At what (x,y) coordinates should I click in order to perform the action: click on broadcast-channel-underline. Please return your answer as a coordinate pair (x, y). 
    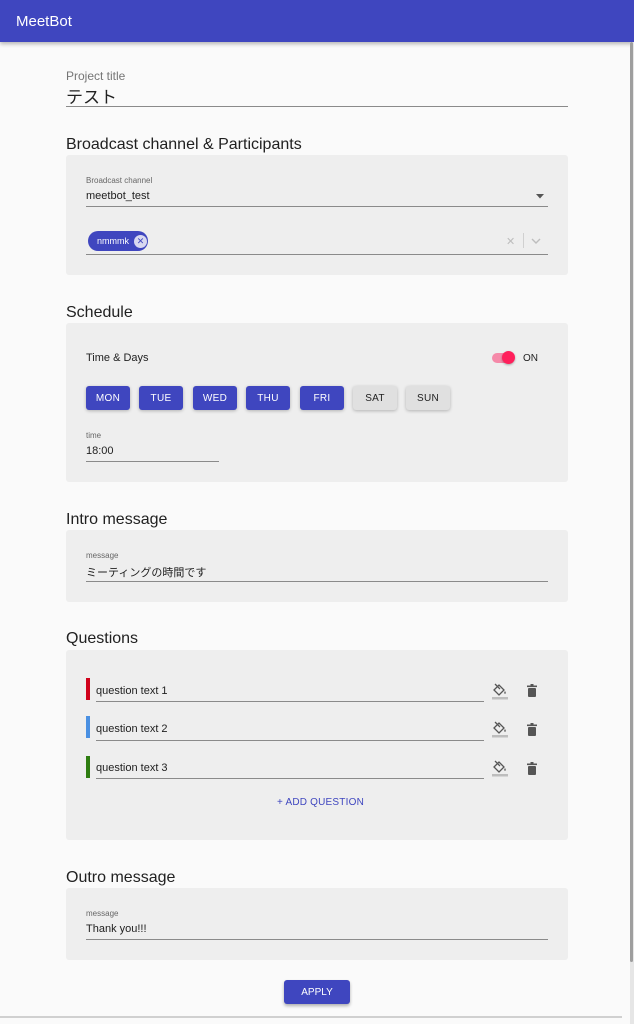
    Looking at the image, I should click on (317, 206).